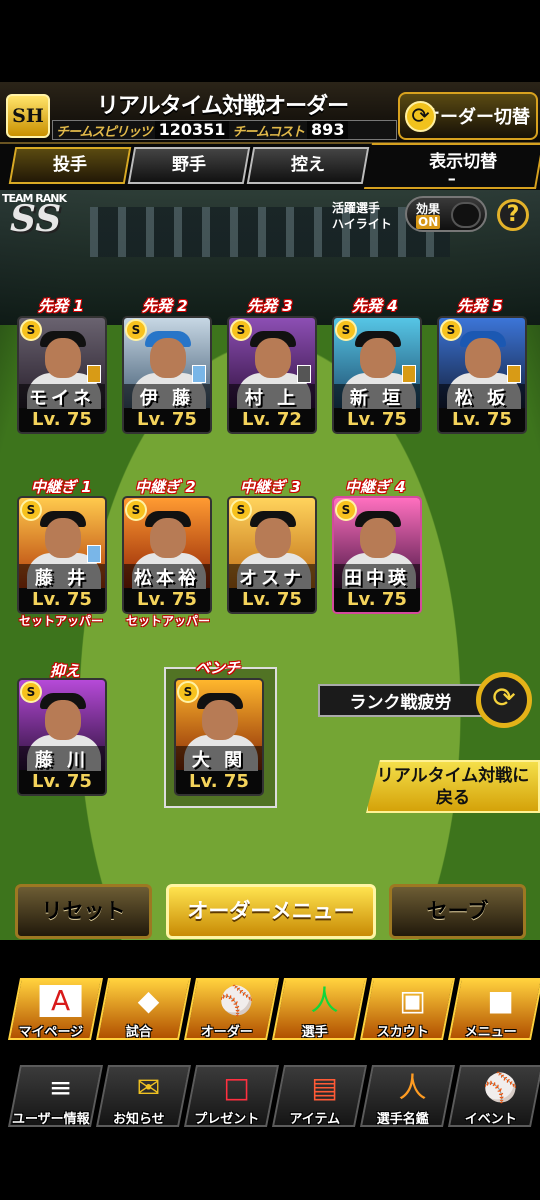  What do you see at coordinates (466, 215) in the screenshot?
I see `toggle-knob` at bounding box center [466, 215].